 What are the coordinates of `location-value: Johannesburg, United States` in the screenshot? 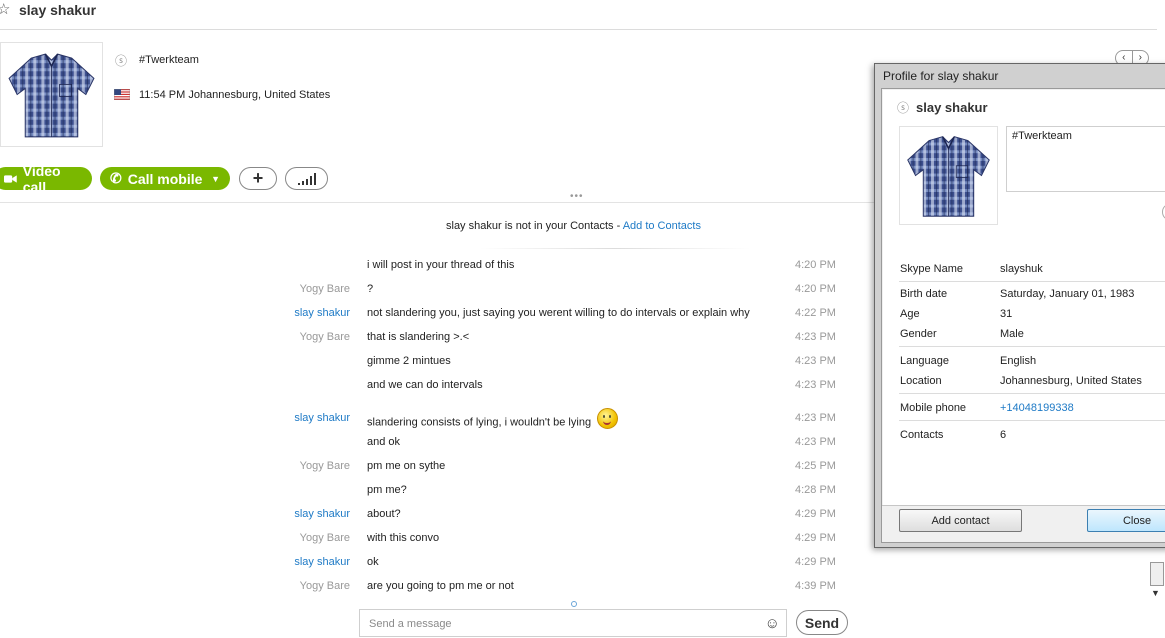 It's located at (1071, 381).